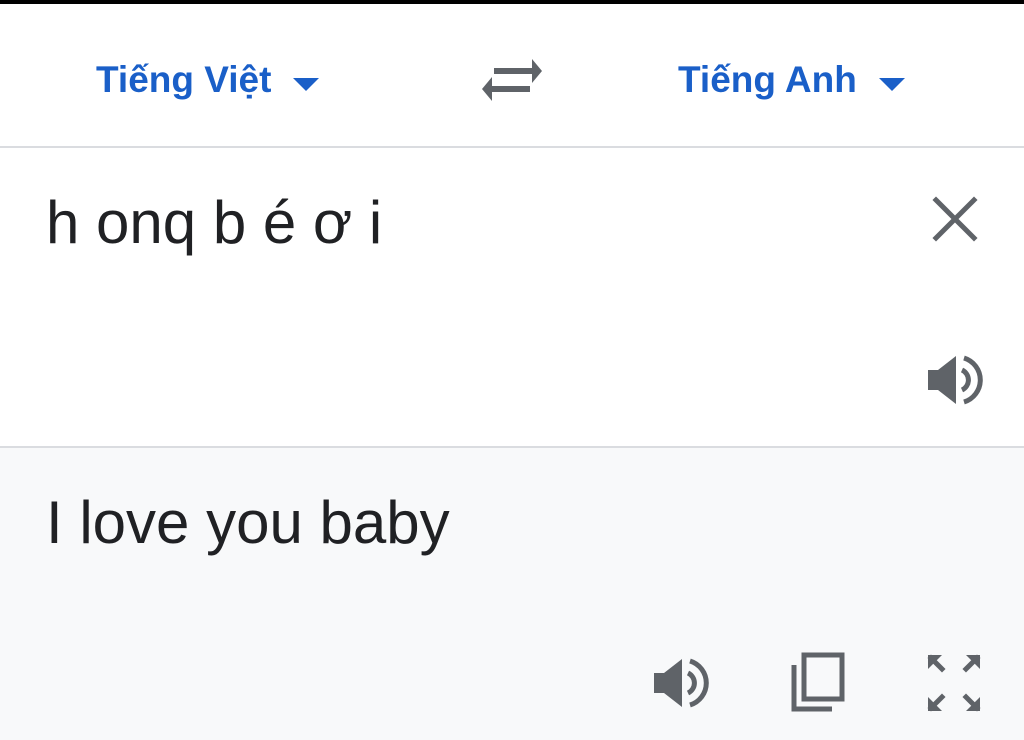  I want to click on target-language-button: Tiếng Anh, so click(791, 80).